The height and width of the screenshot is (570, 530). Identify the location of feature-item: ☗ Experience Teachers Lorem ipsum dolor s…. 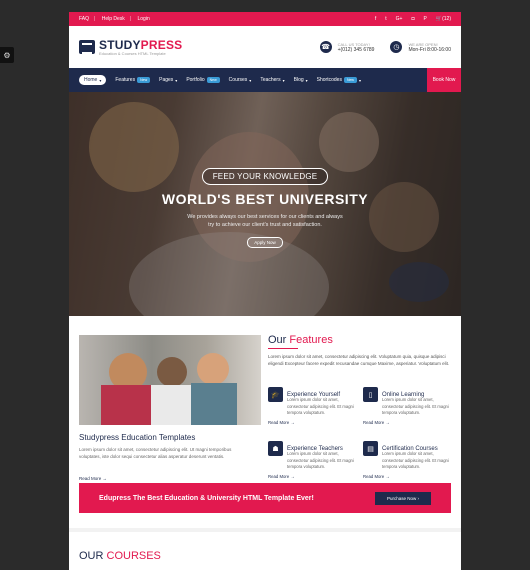
(312, 460).